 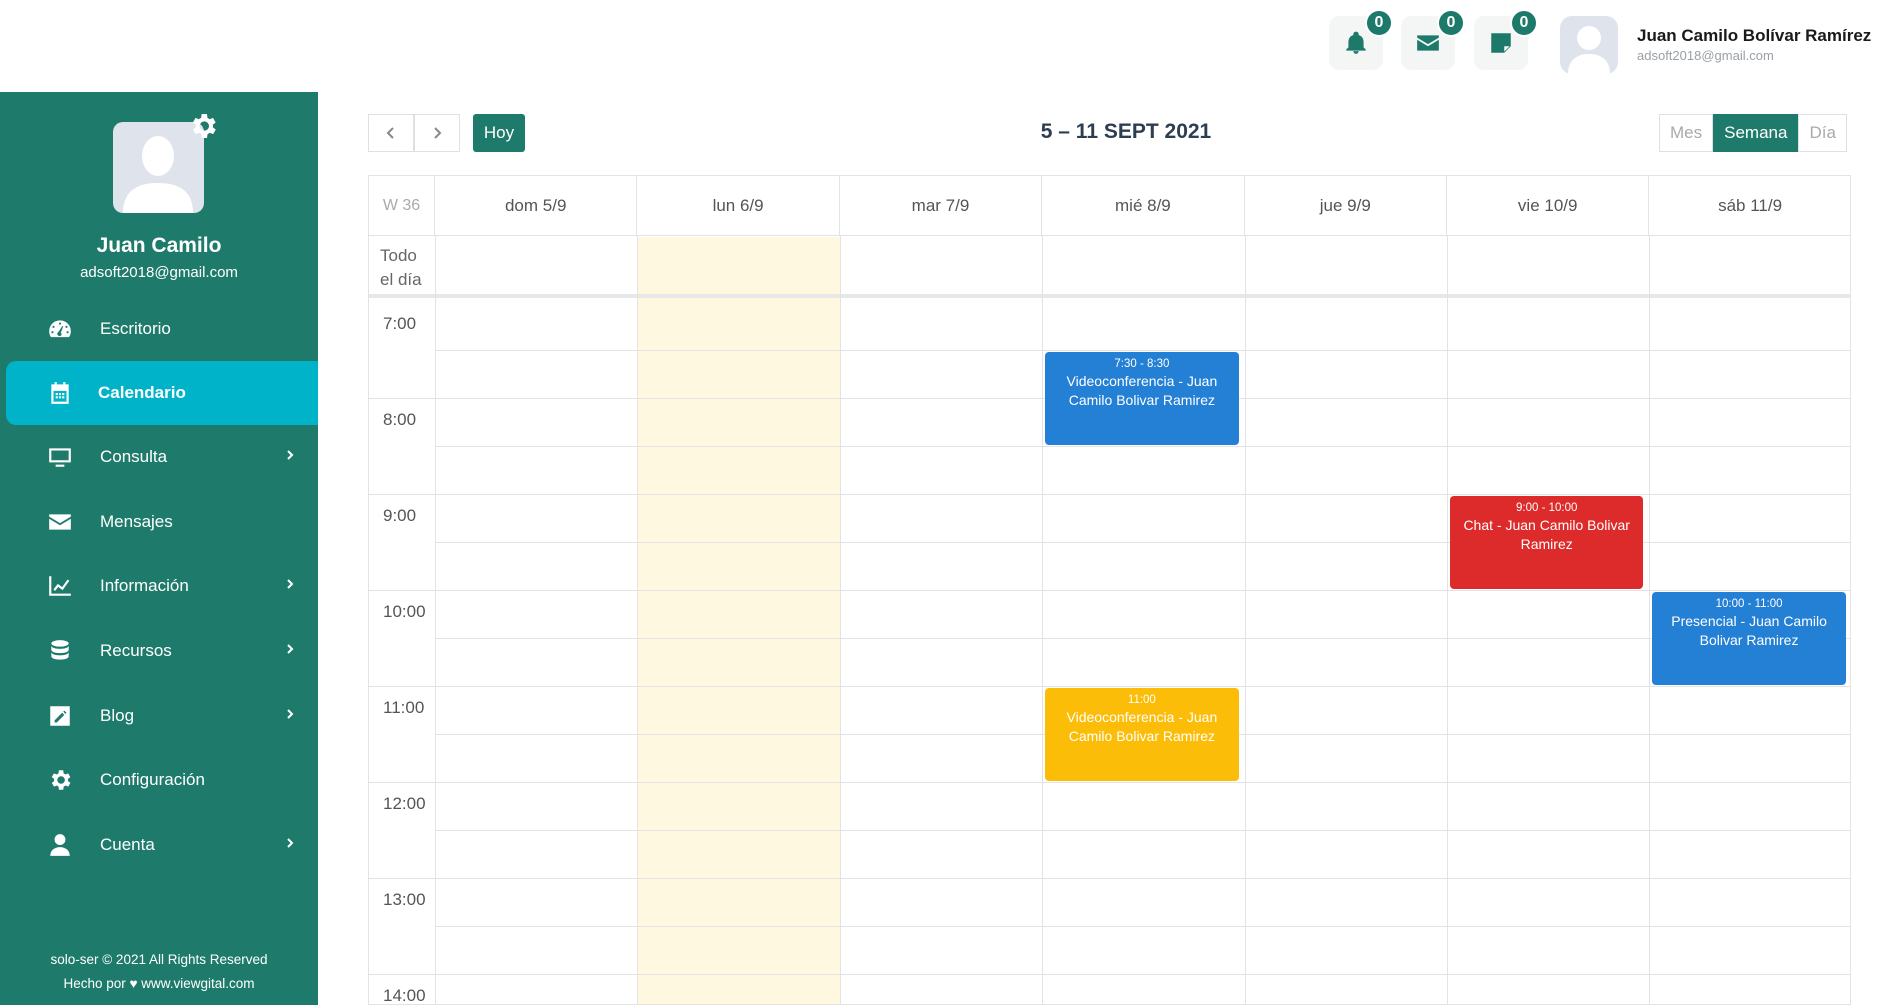 I want to click on calendar-title: 5 – 11 SEPT 2021, so click(x=1126, y=131).